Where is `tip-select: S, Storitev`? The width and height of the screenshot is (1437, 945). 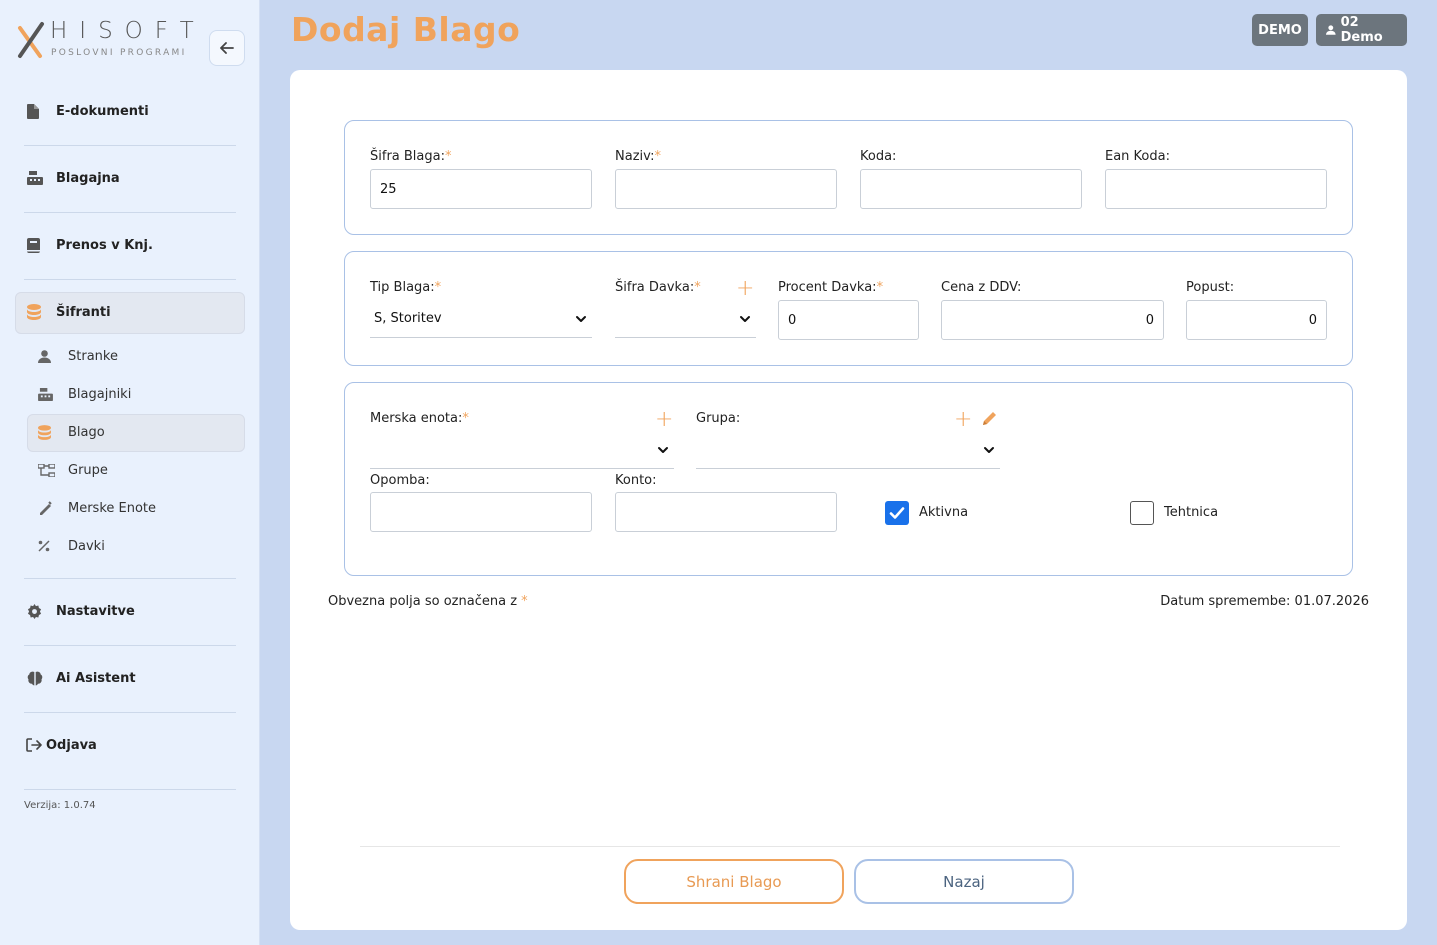 tip-select: S, Storitev is located at coordinates (481, 319).